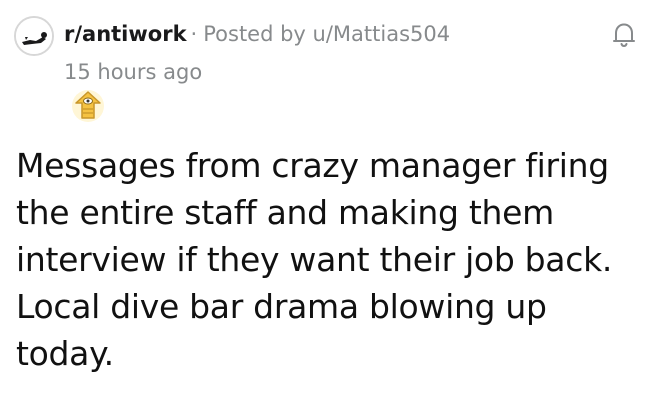 The width and height of the screenshot is (658, 414). Describe the element at coordinates (34, 36) in the screenshot. I see `subreddit-avatar-icon` at that location.